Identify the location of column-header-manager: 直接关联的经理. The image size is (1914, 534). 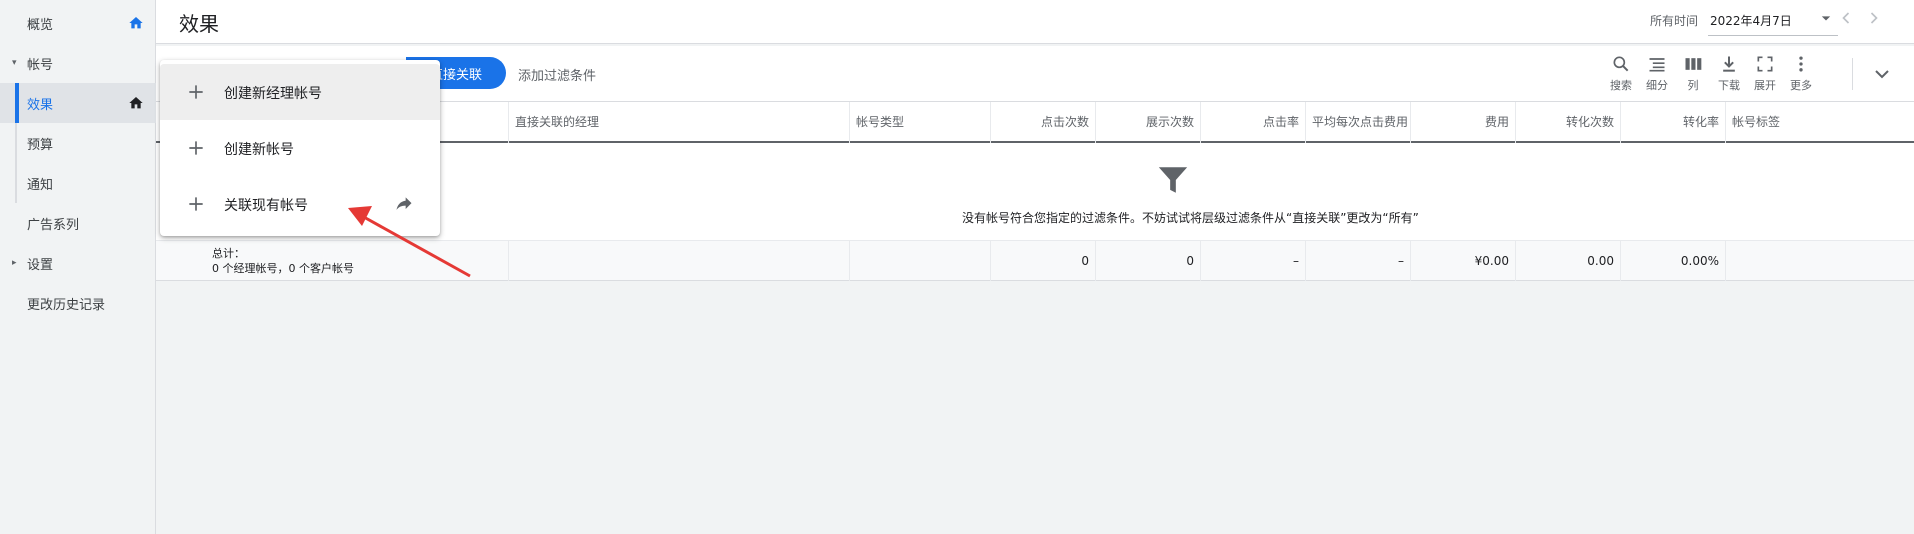
(679, 122).